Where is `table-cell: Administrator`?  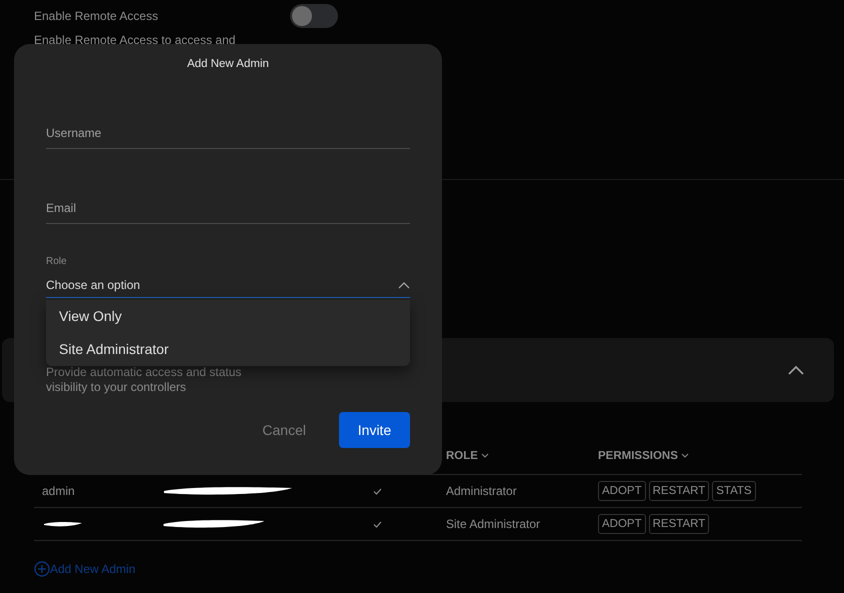
table-cell: Administrator is located at coordinates (481, 491).